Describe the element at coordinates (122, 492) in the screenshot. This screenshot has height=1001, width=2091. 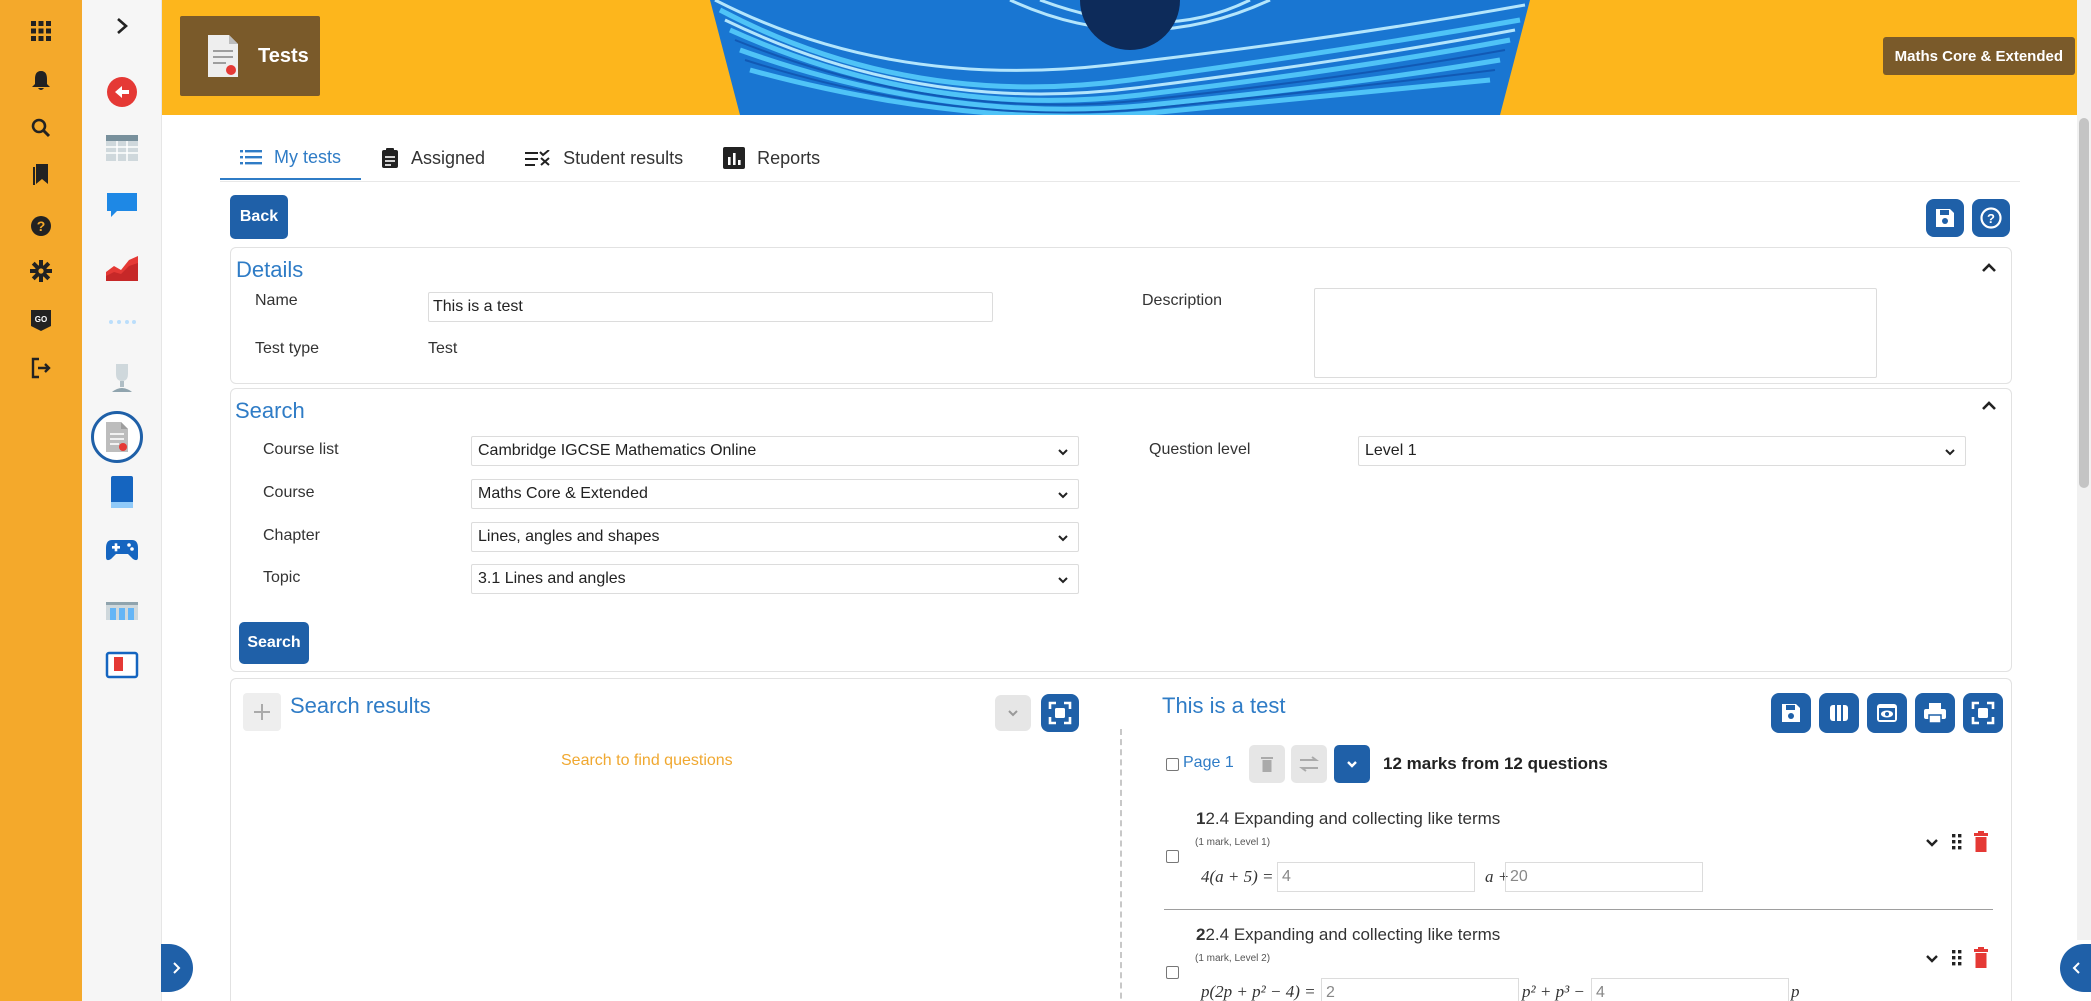
I see `book-icon` at that location.